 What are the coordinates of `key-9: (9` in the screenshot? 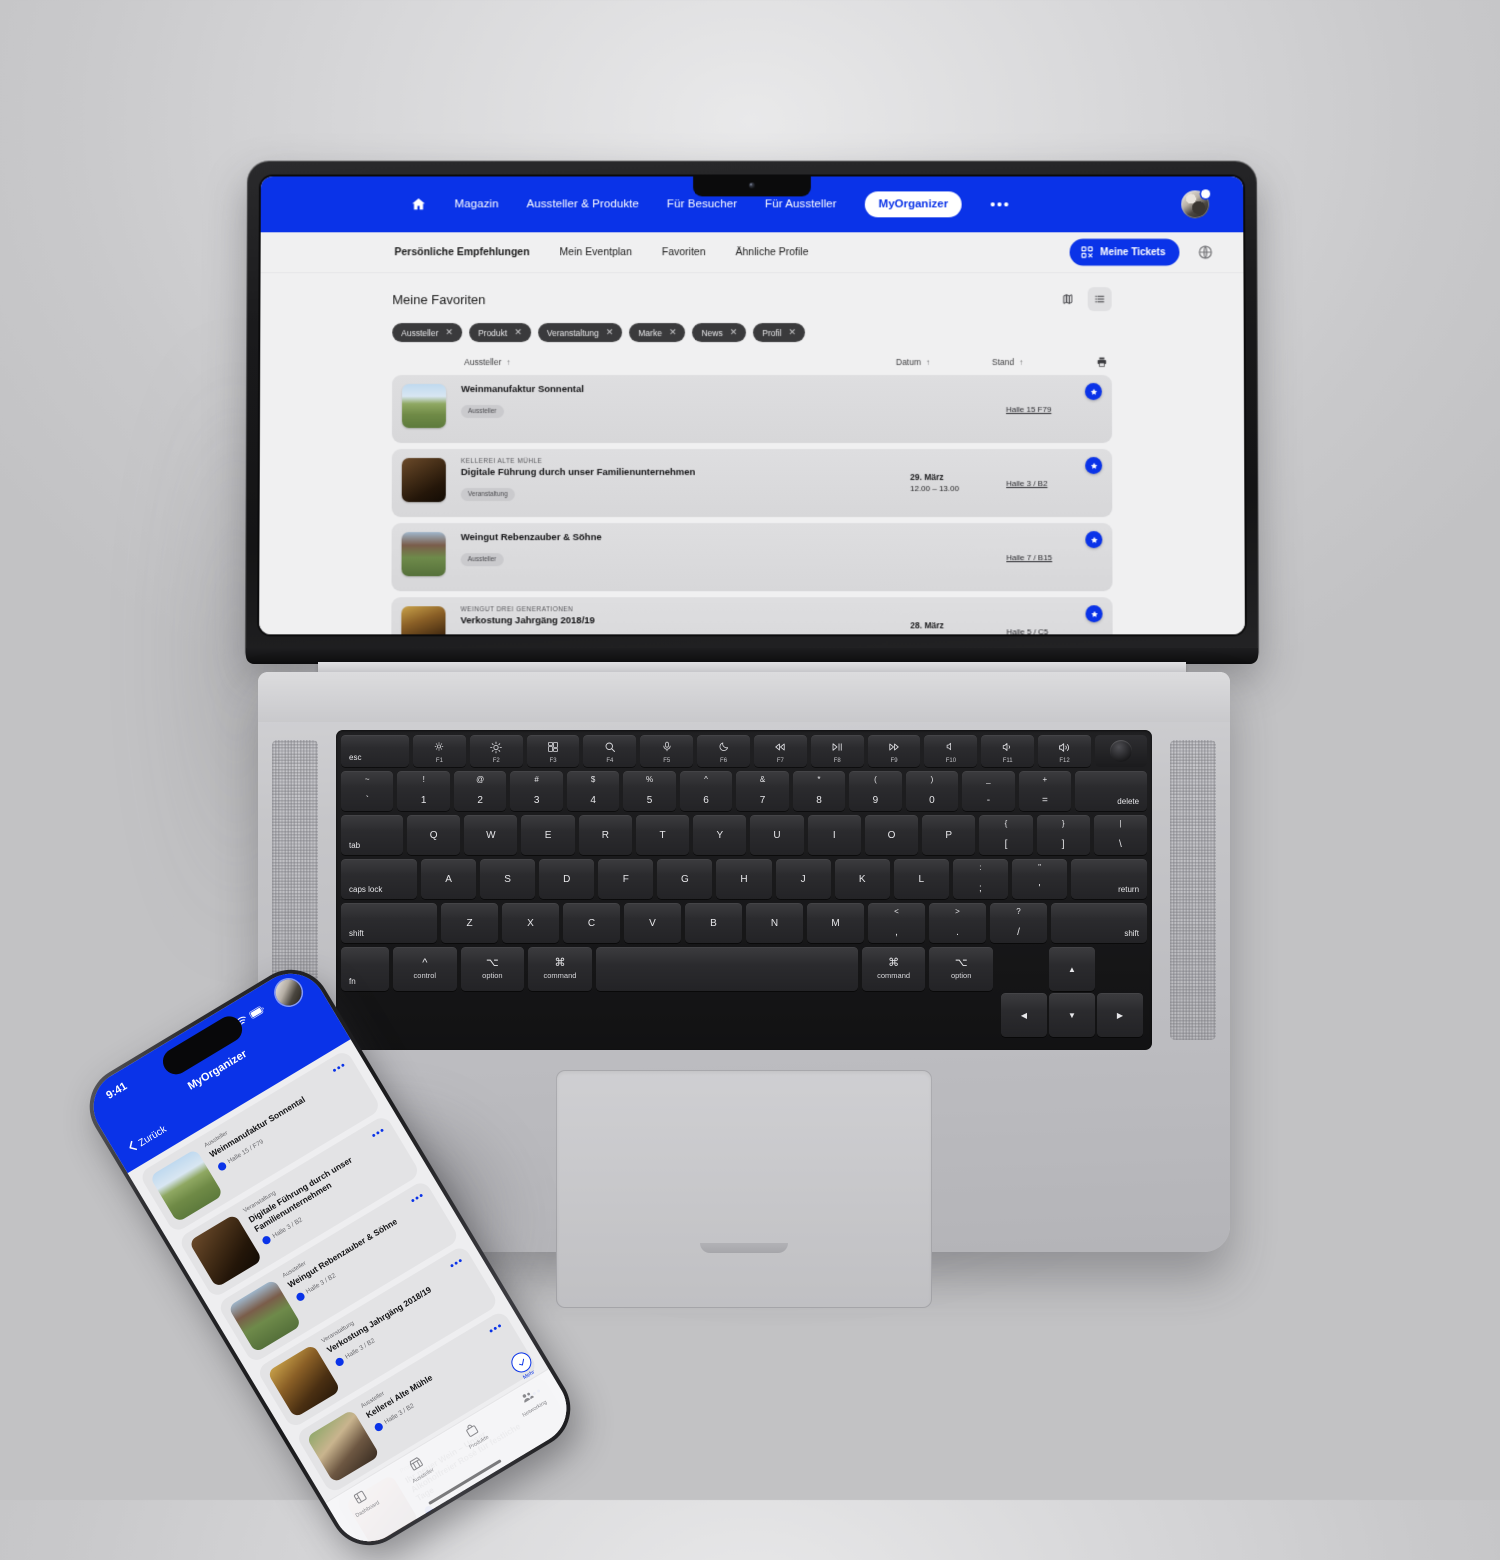 It's located at (875, 791).